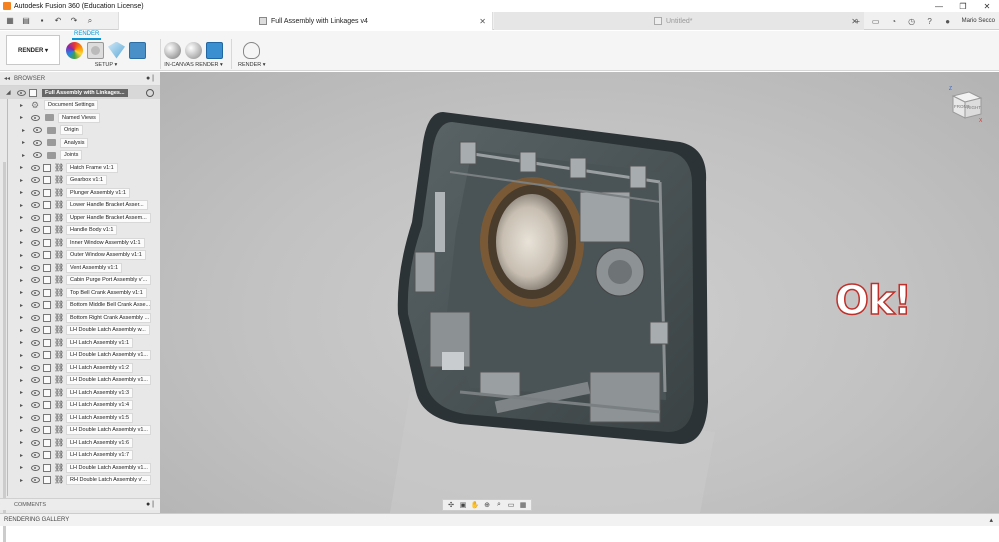 The height and width of the screenshot is (542, 999). I want to click on component-label: LH Latch Assembly v1:5, so click(100, 417).